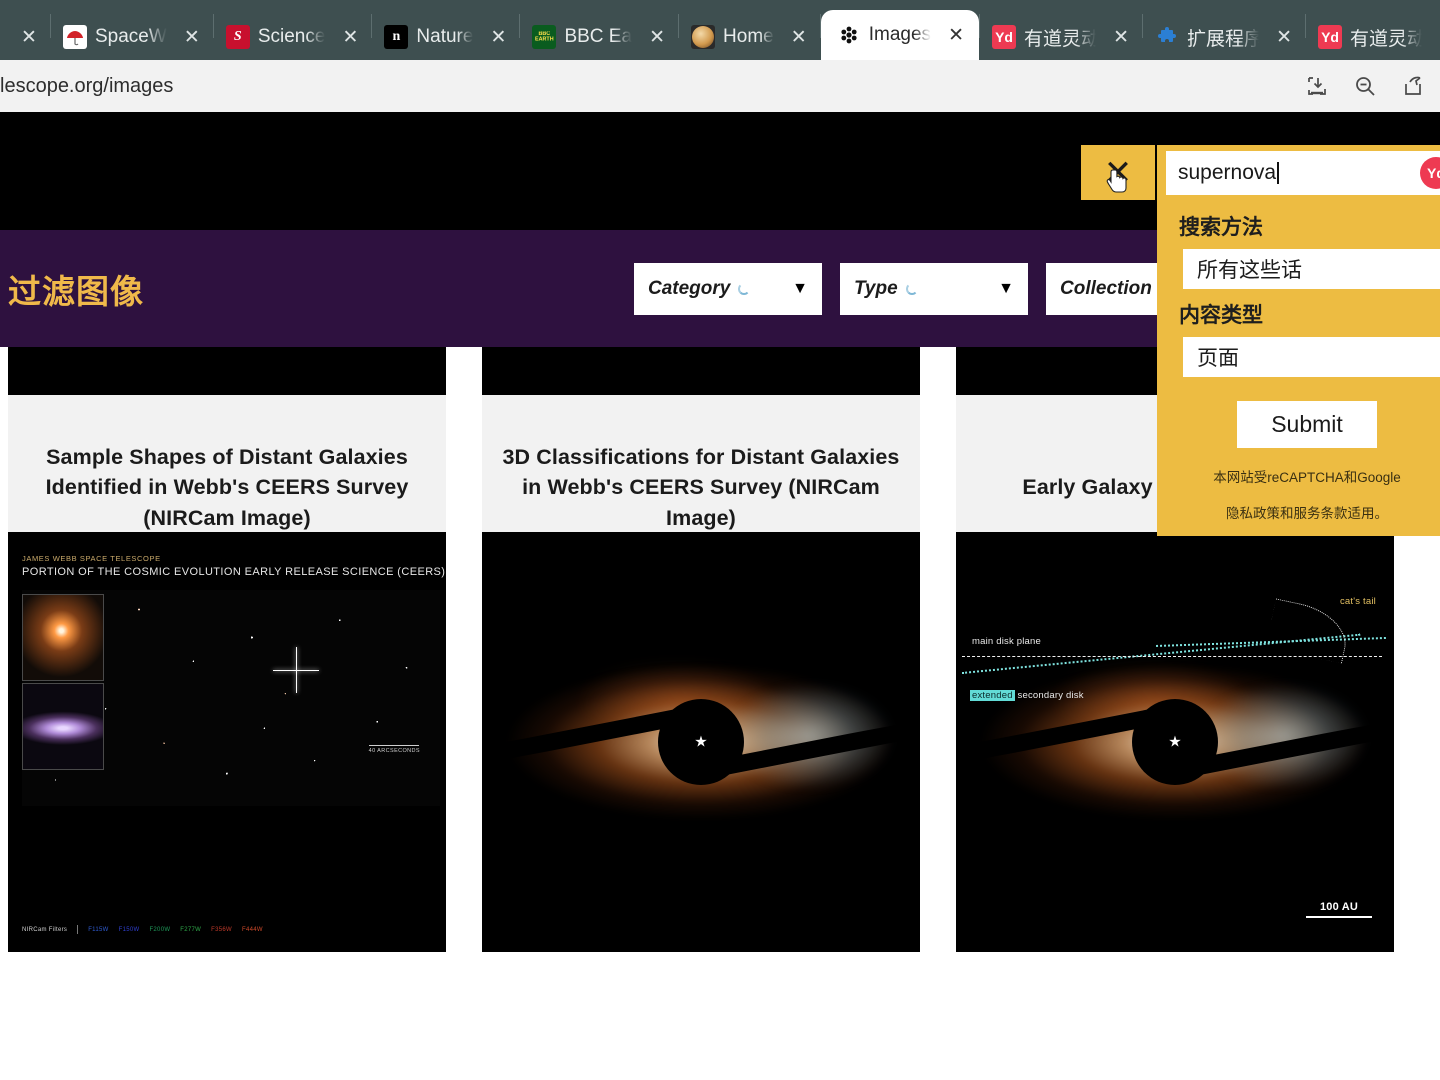 This screenshot has height=1080, width=1440. I want to click on tab-title: SpaceW, so click(131, 36).